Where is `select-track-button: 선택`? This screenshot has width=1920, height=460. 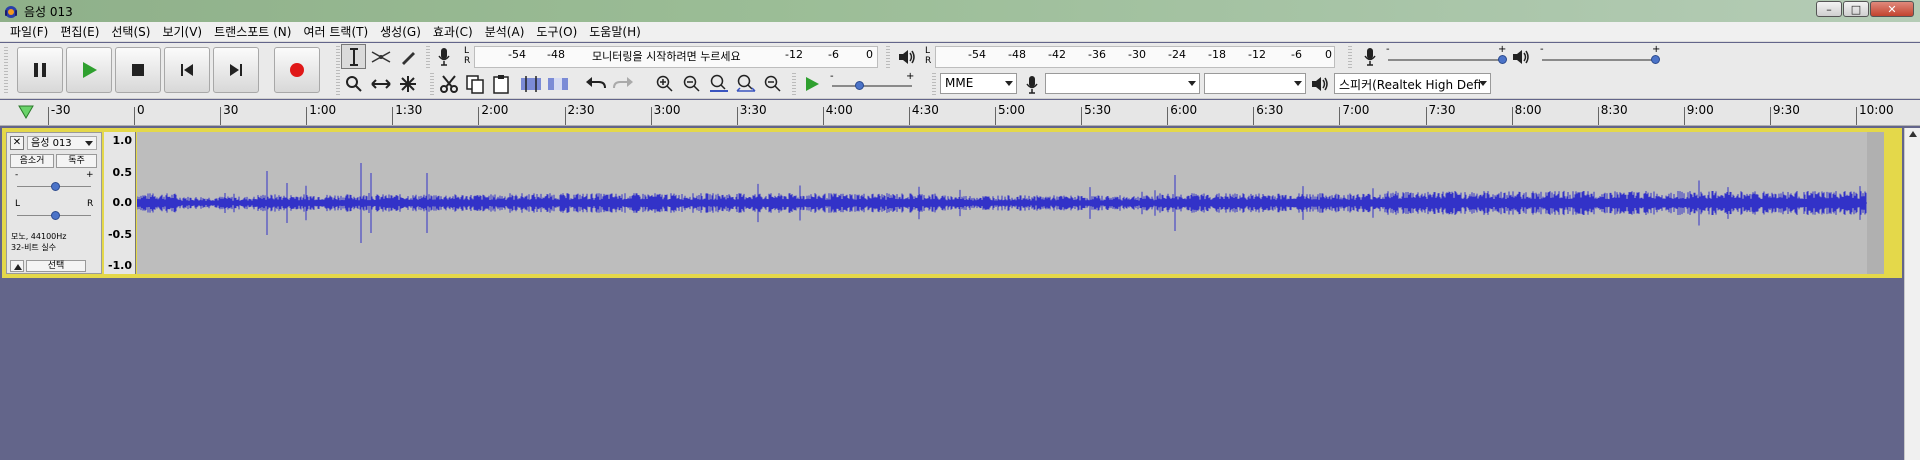
select-track-button: 선택 is located at coordinates (56, 266).